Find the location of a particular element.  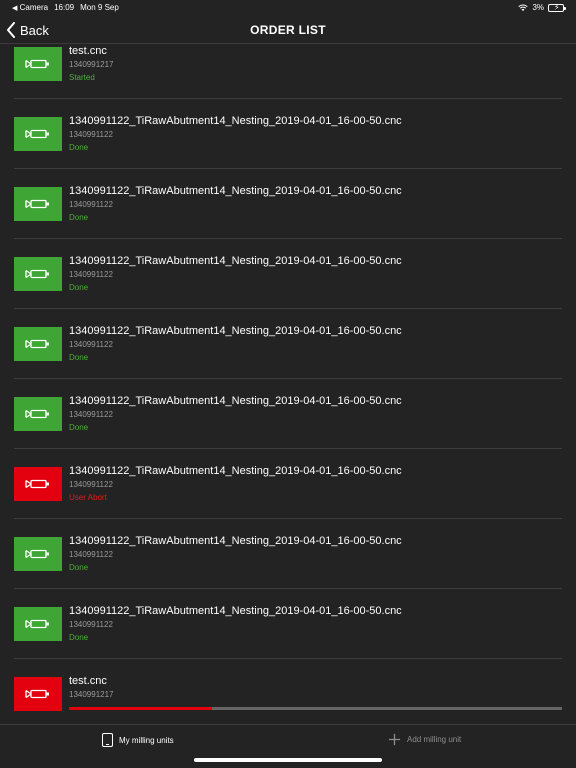

status-time: 16:09 is located at coordinates (64, 7).